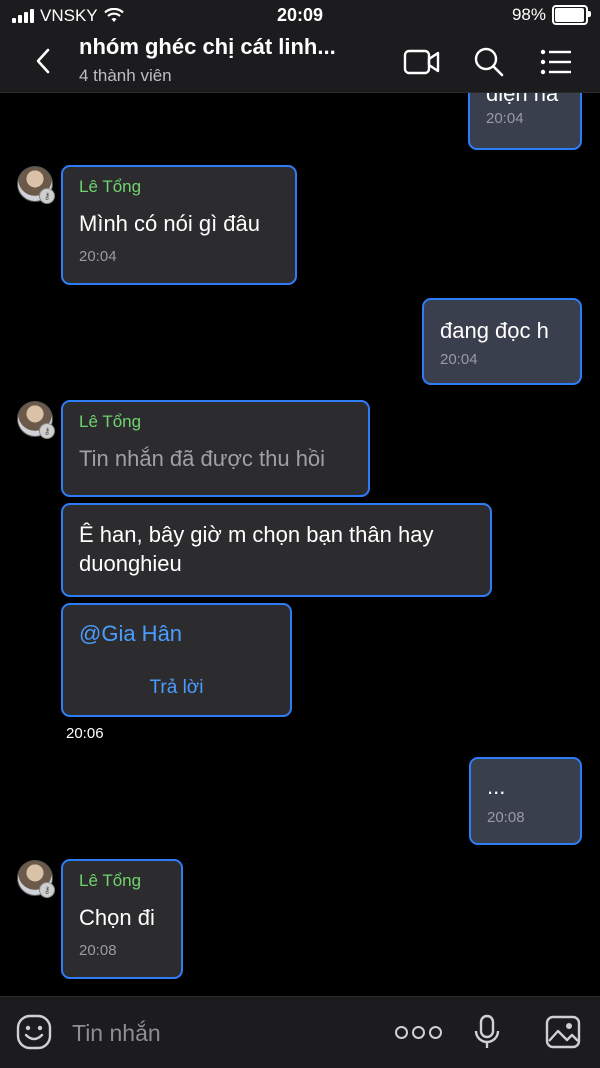 Image resolution: width=600 pixels, height=1068 pixels. I want to click on message-text: Chọn đi, so click(117, 917).